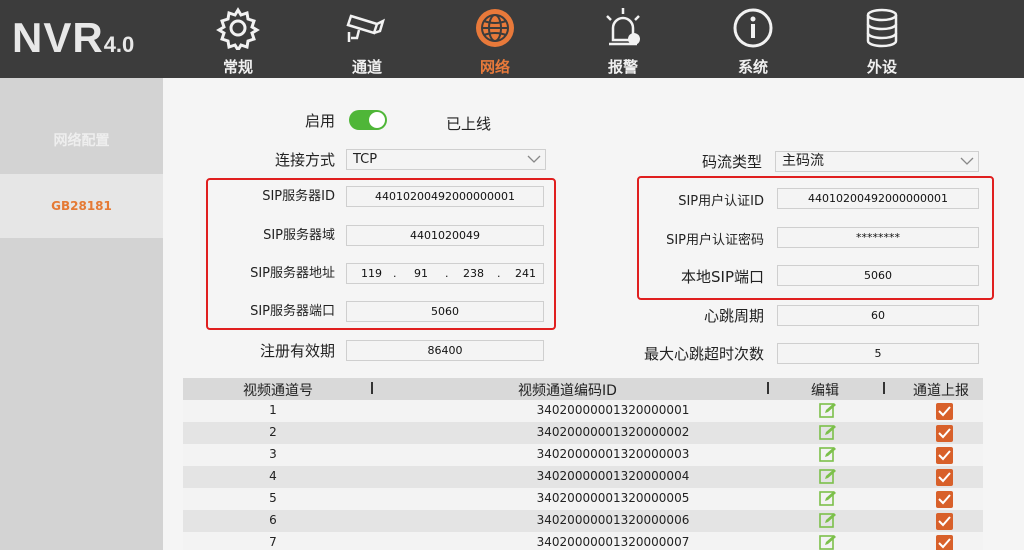 The image size is (1024, 550). I want to click on table-row: 2 34020000001320000002, so click(583, 433).